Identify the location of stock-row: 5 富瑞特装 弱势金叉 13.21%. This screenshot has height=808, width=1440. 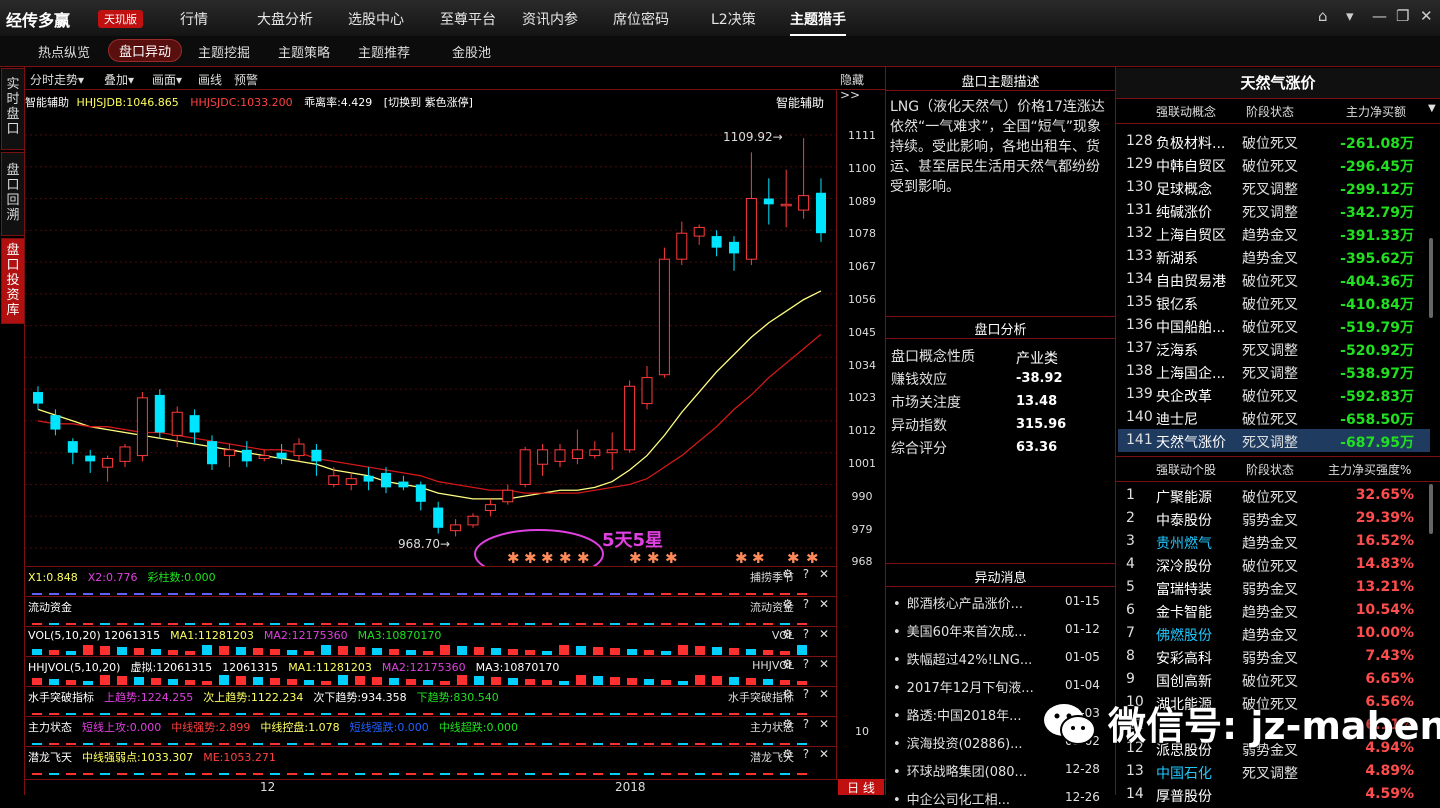
(1274, 587).